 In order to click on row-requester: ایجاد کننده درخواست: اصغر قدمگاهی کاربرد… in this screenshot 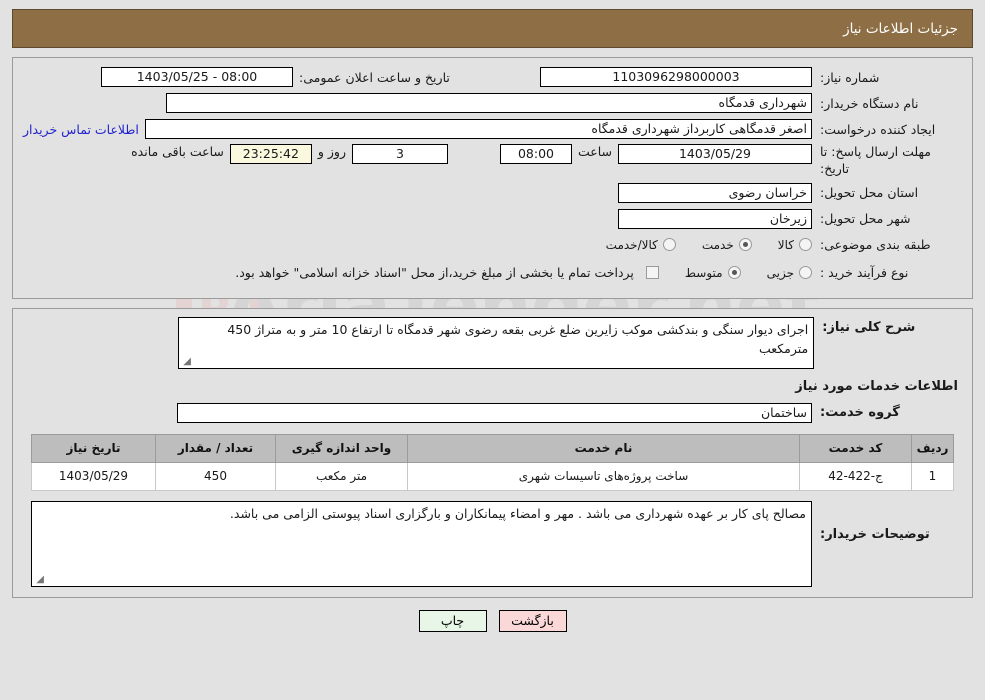, I will do `click(492, 129)`.